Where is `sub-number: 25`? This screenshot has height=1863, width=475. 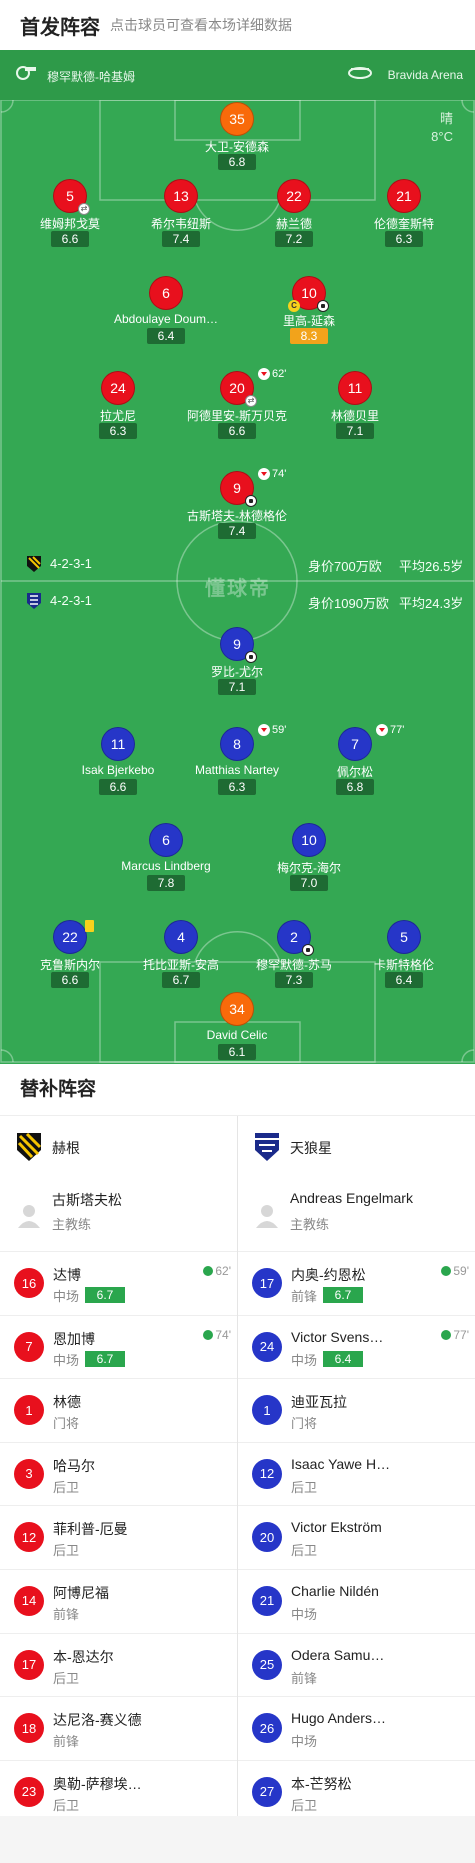
sub-number: 25 is located at coordinates (267, 1664).